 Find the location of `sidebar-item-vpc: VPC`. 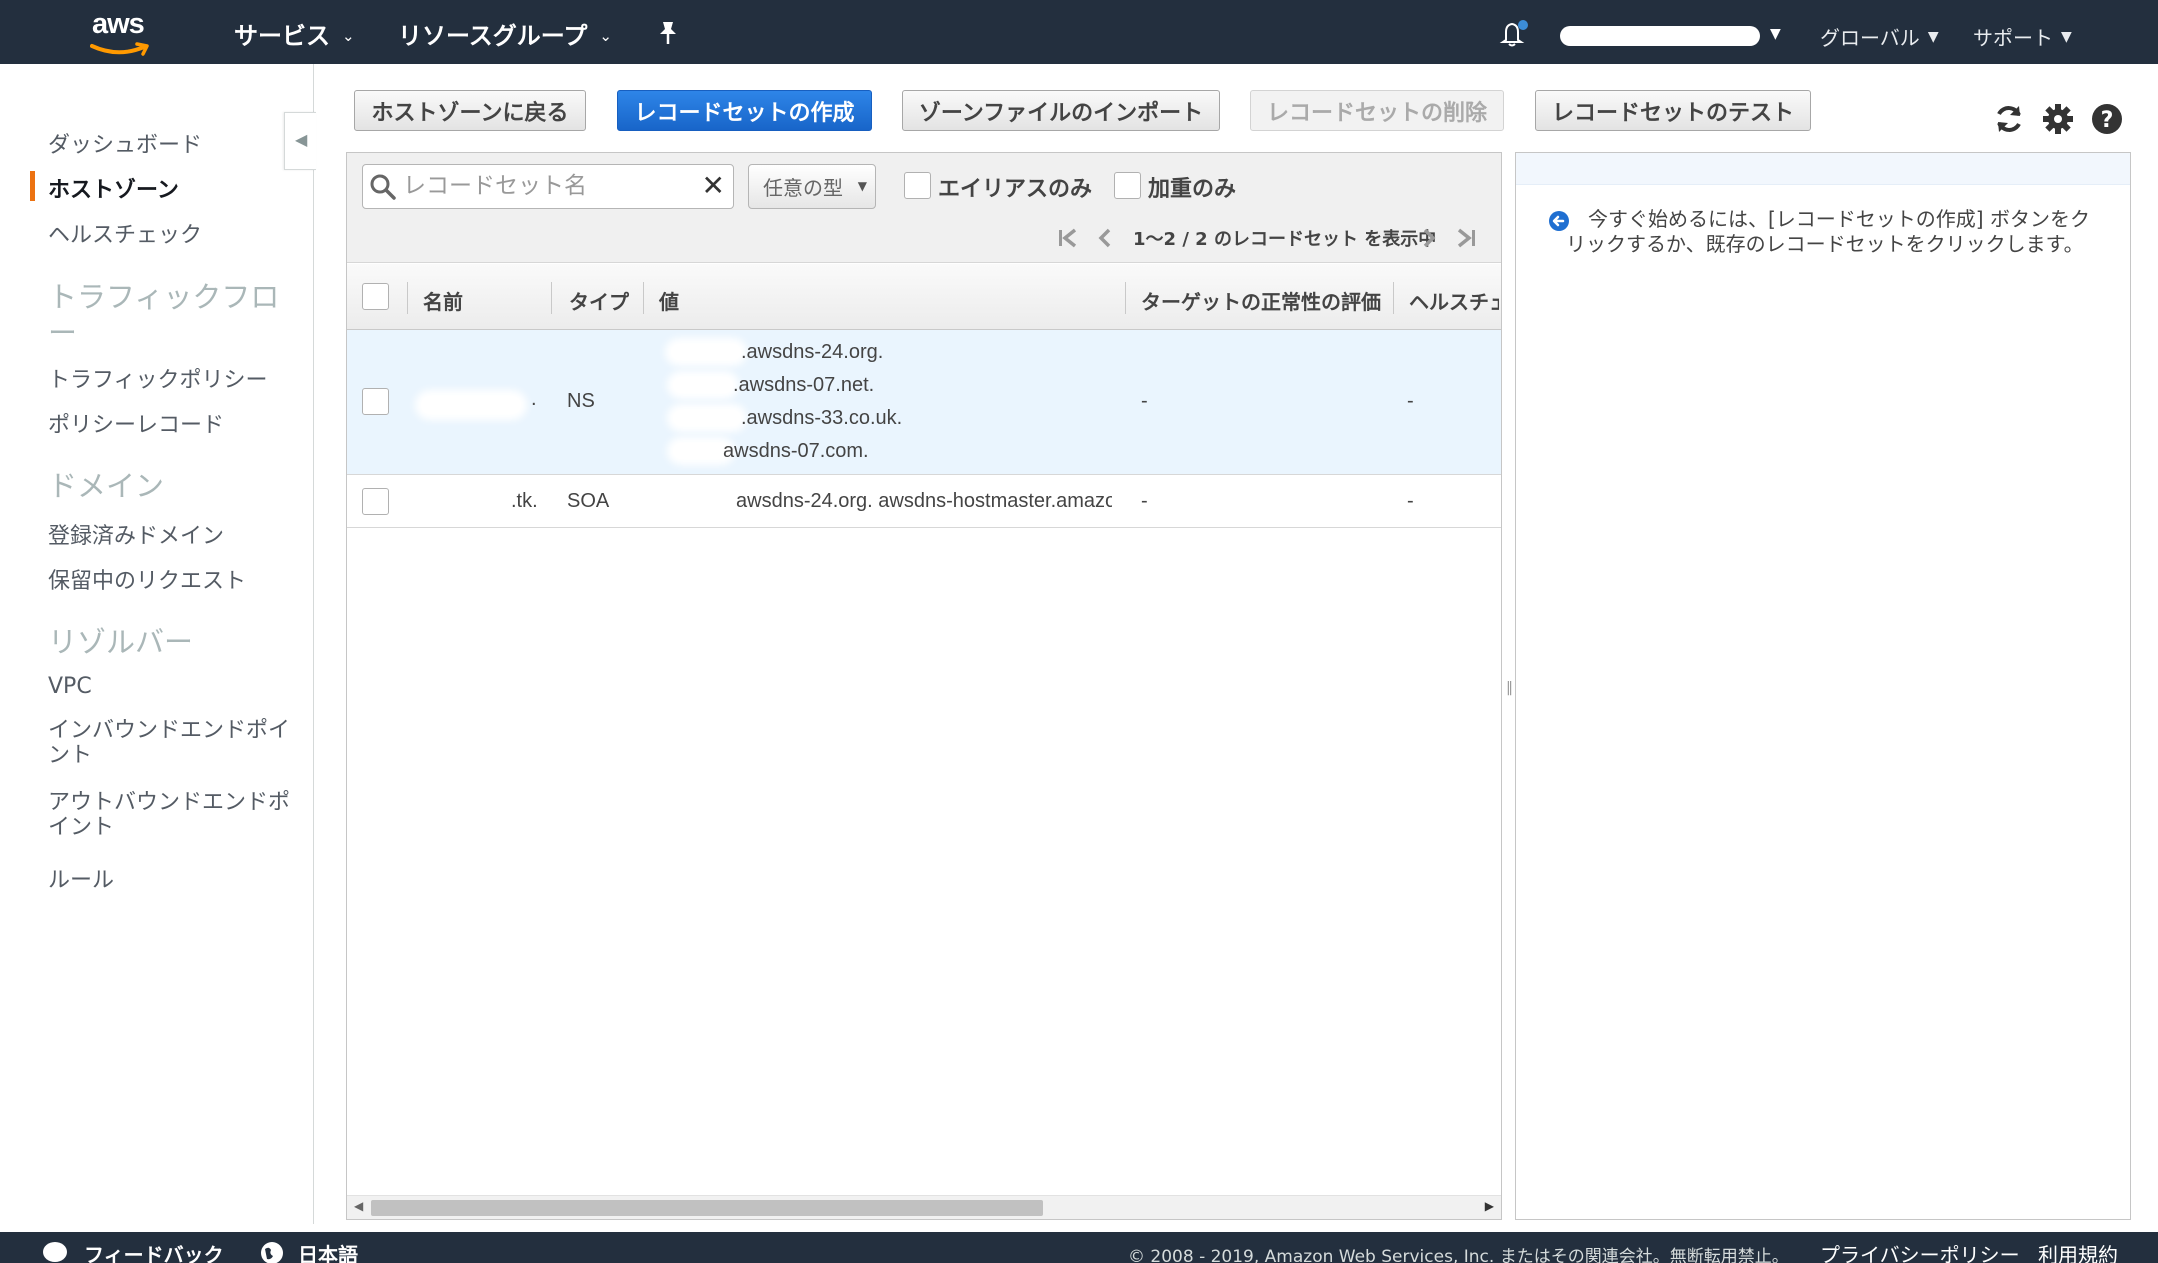

sidebar-item-vpc: VPC is located at coordinates (70, 686).